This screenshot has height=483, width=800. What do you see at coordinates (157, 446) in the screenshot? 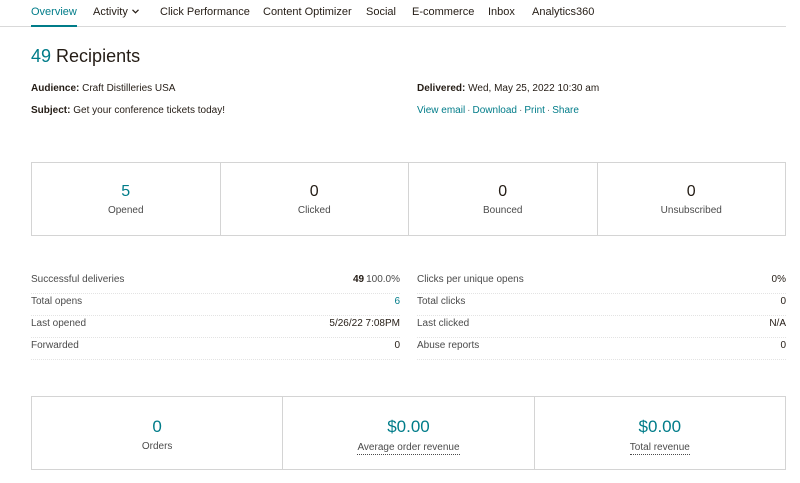
I see `revenue-label: Orders` at bounding box center [157, 446].